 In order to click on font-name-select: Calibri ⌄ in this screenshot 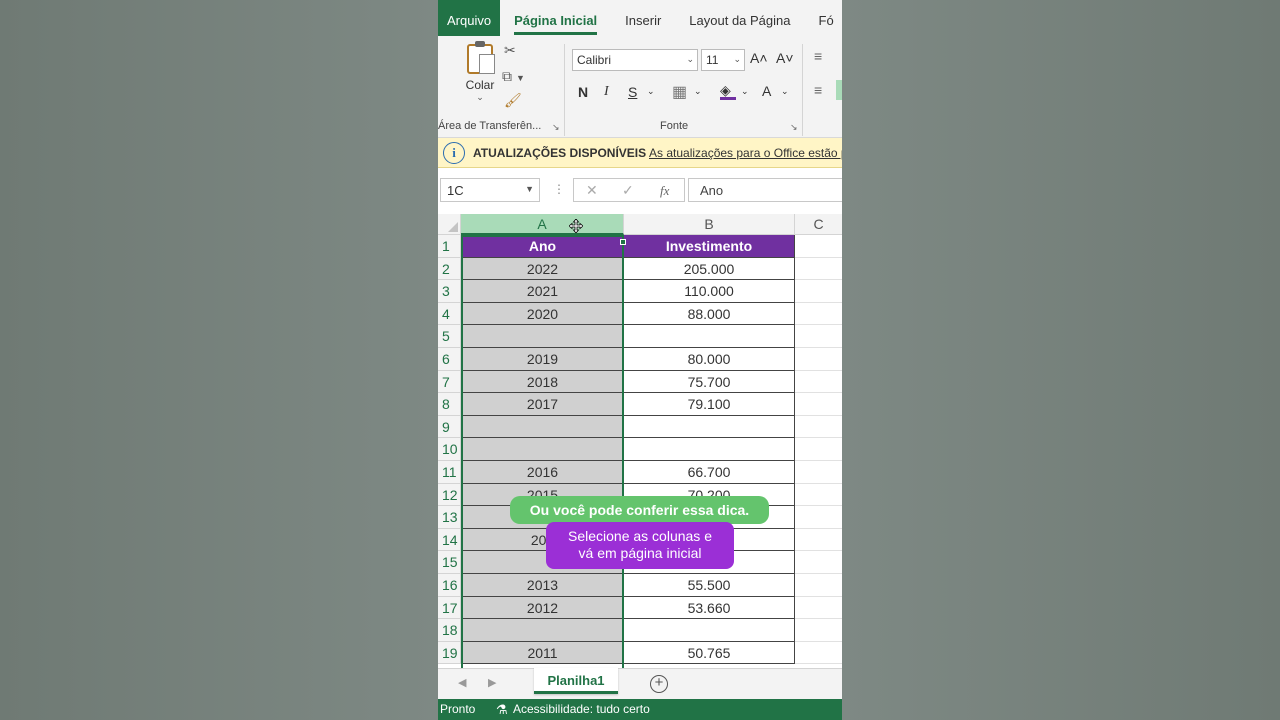, I will do `click(635, 60)`.